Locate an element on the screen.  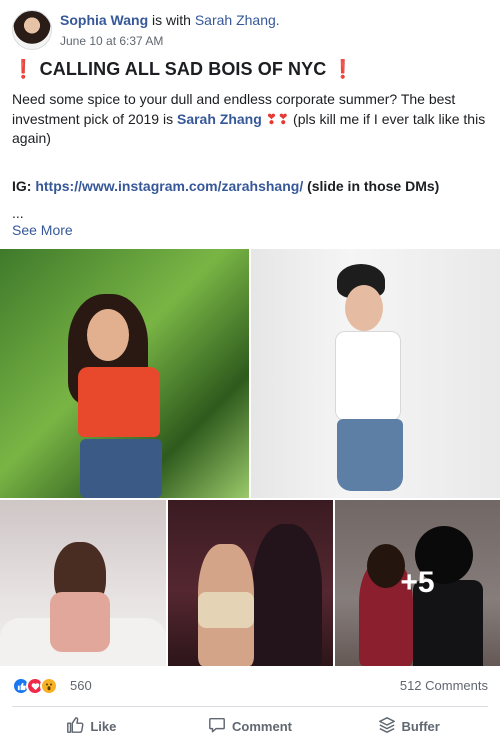
buffer-button: Buffer is located at coordinates (408, 726).